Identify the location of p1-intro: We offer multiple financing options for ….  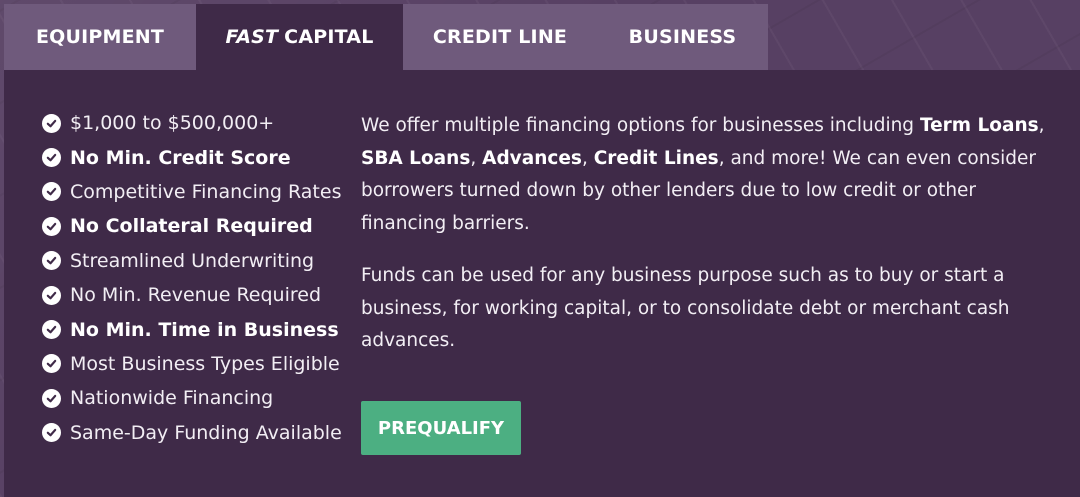
(640, 125).